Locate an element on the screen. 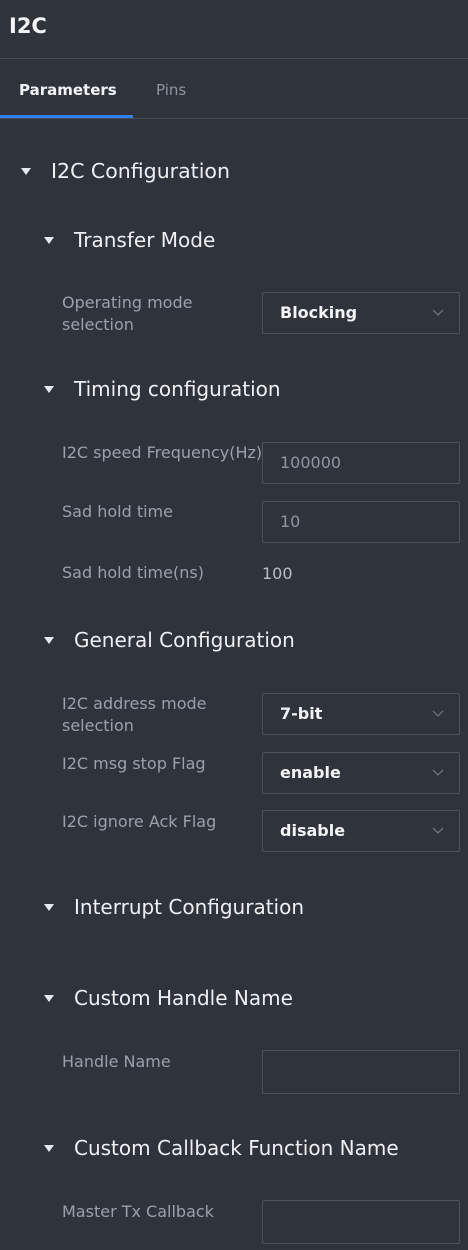 The width and height of the screenshot is (468, 1250). section-timing-configuration: Timing configuration is located at coordinates (162, 389).